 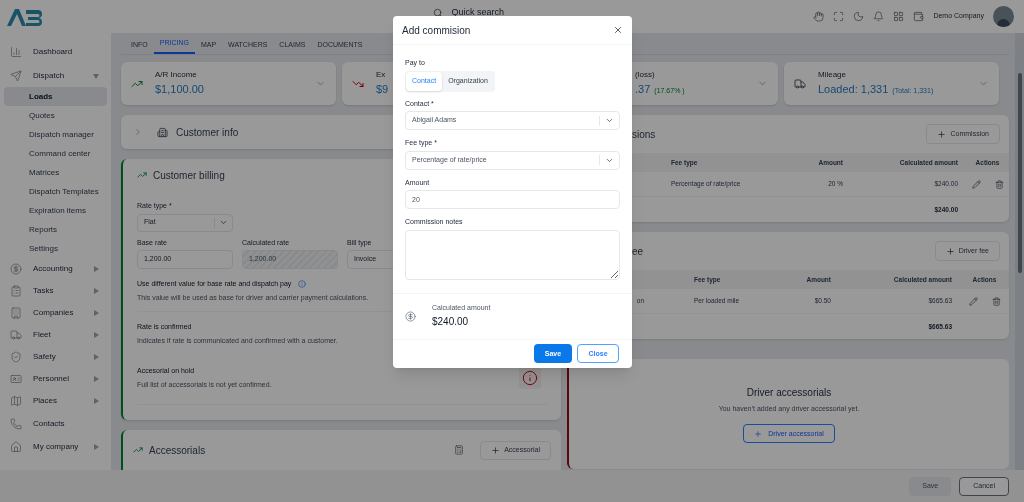 I want to click on stat-card: A/R Income $1,100.00, so click(x=228, y=83).